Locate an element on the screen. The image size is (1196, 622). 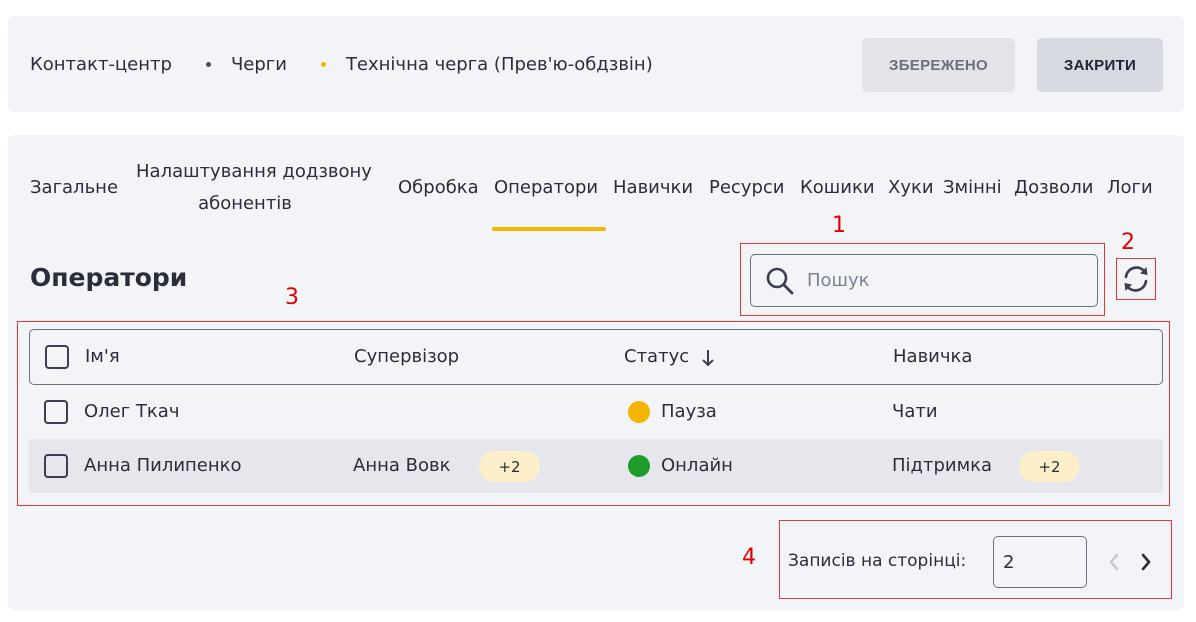
search-field is located at coordinates (924, 280).